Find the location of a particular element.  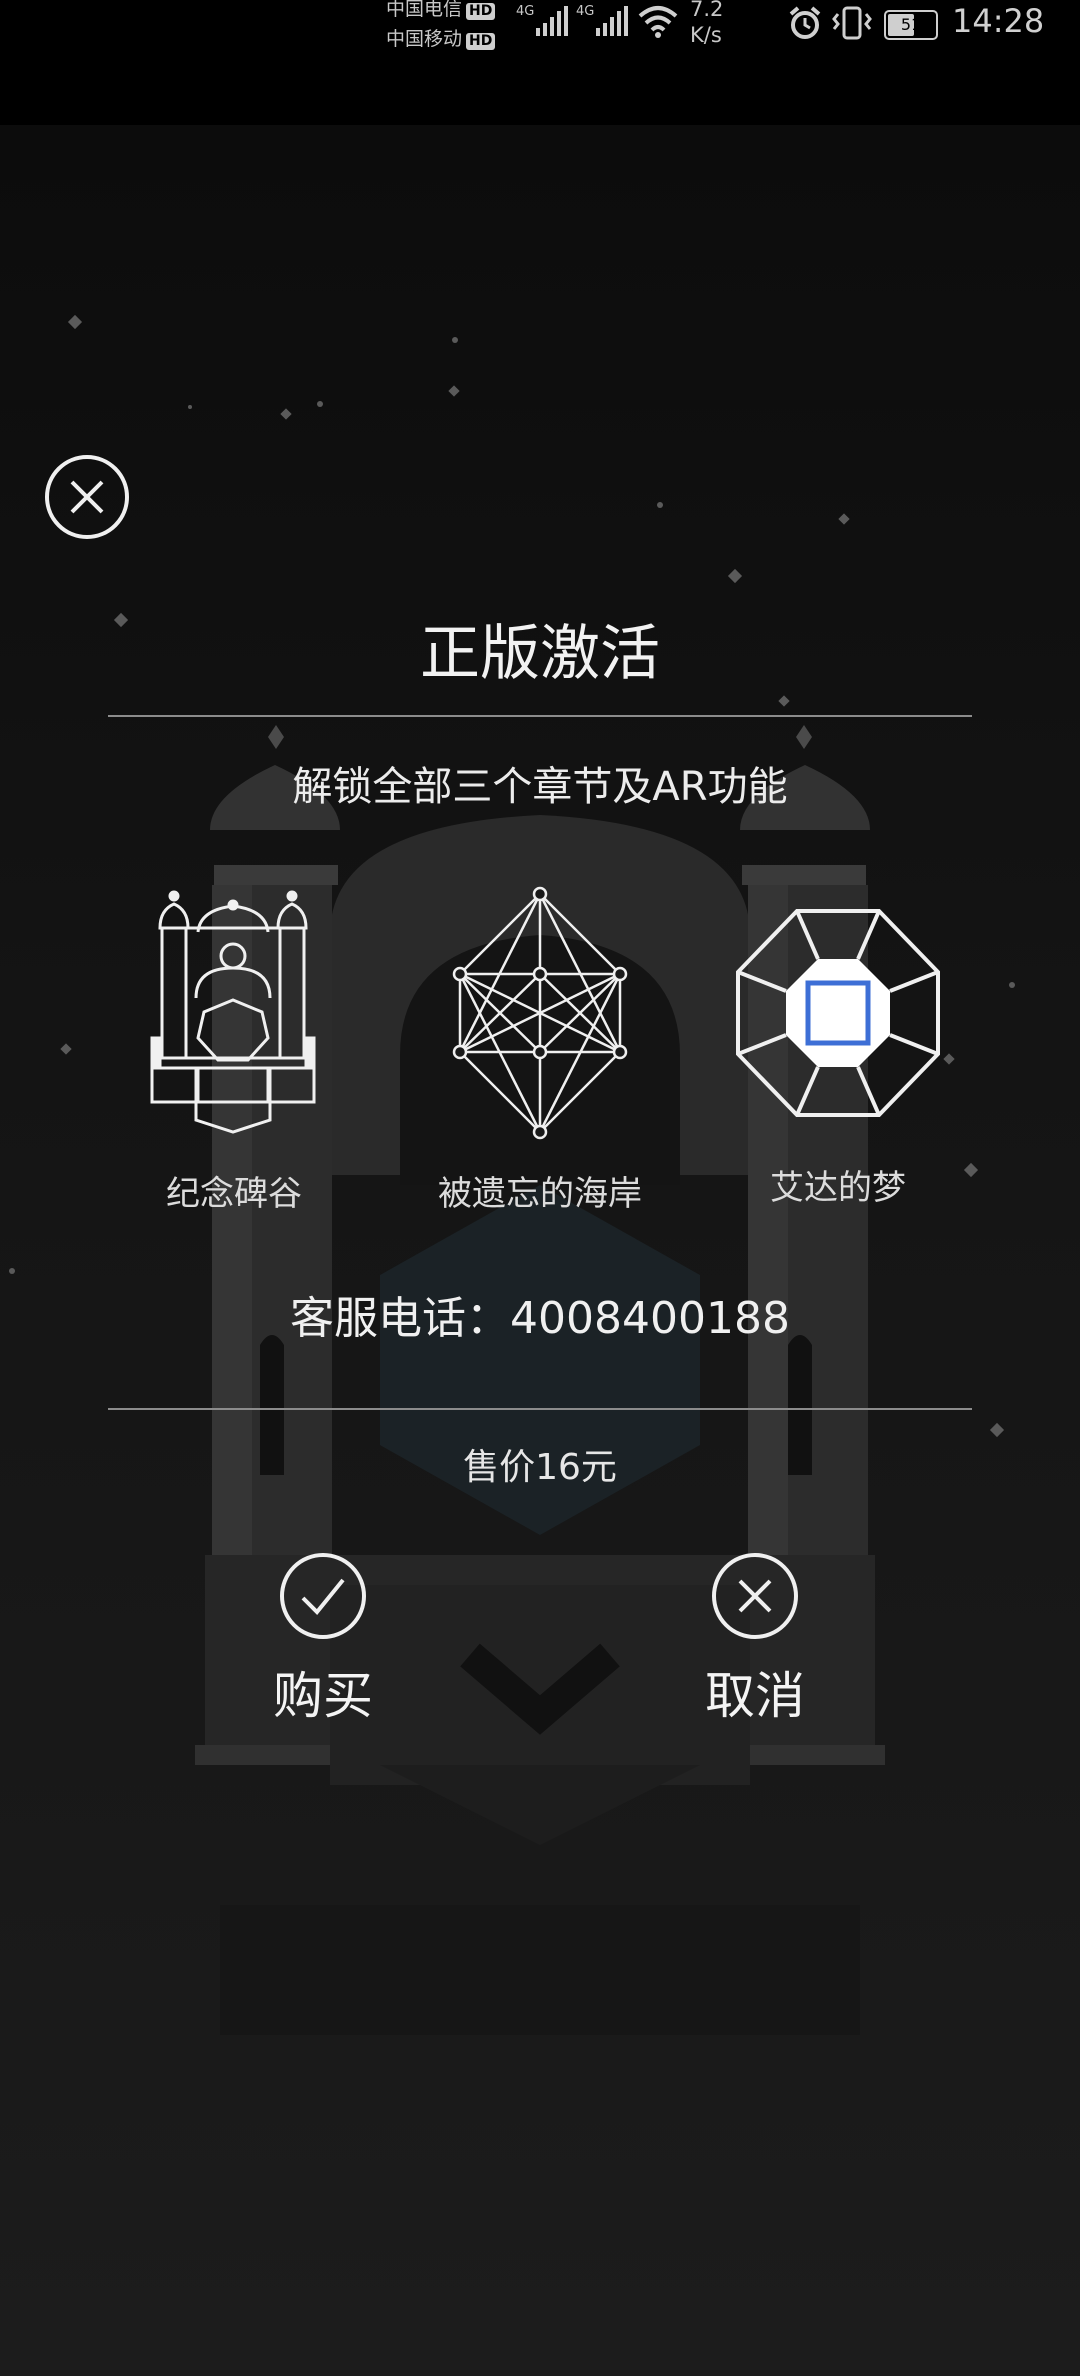

price-label: 售价16元 is located at coordinates (540, 1467).